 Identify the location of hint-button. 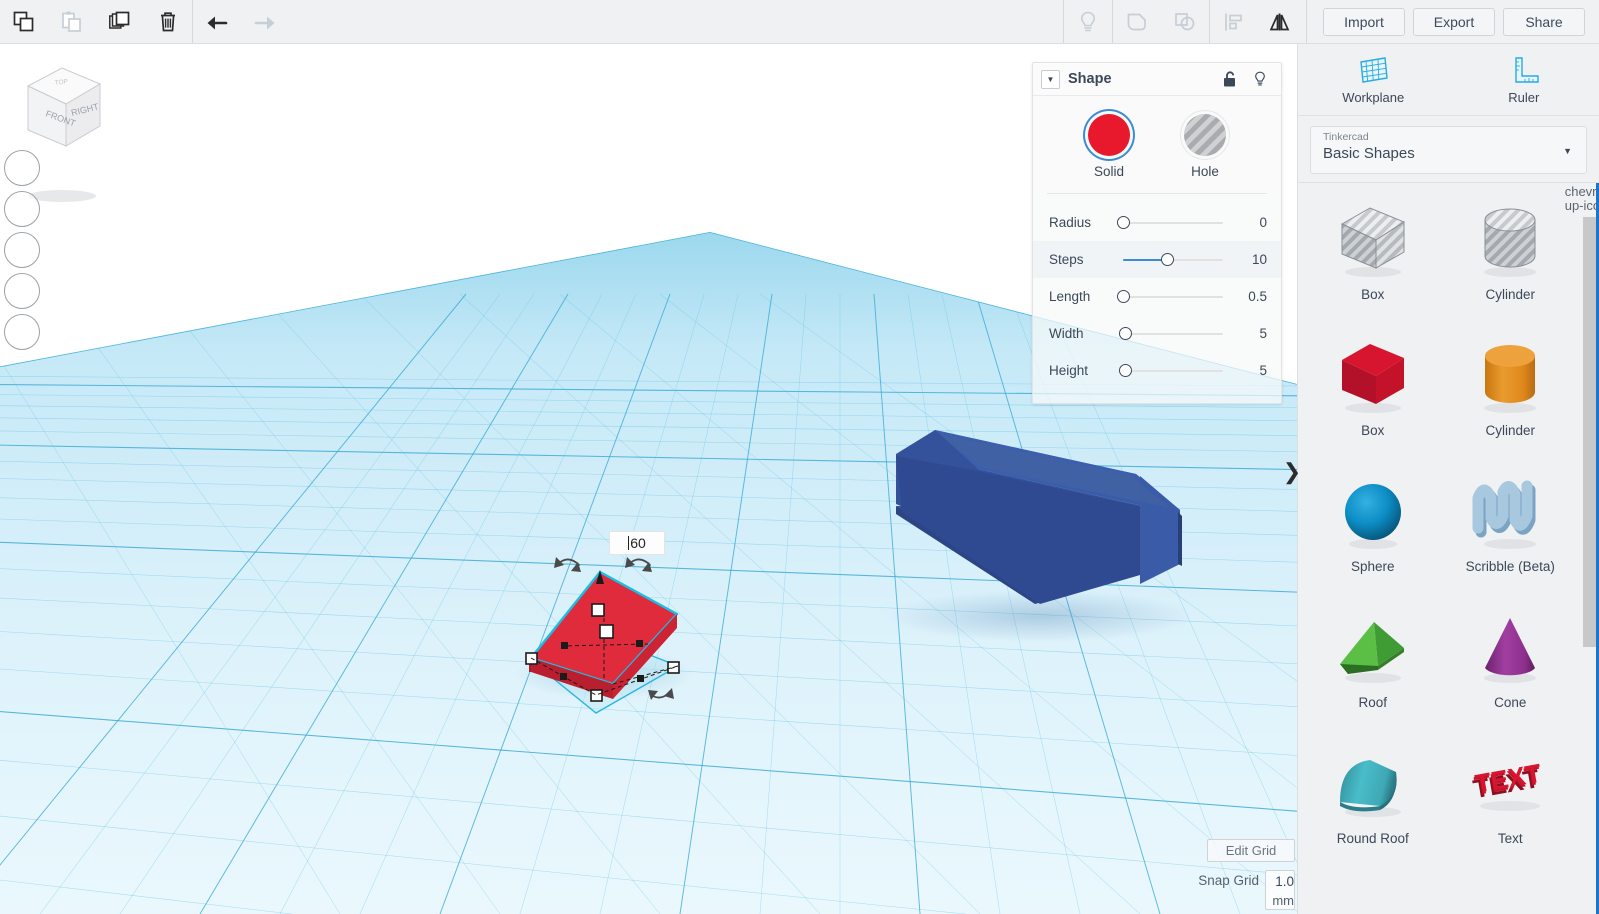
(1088, 21).